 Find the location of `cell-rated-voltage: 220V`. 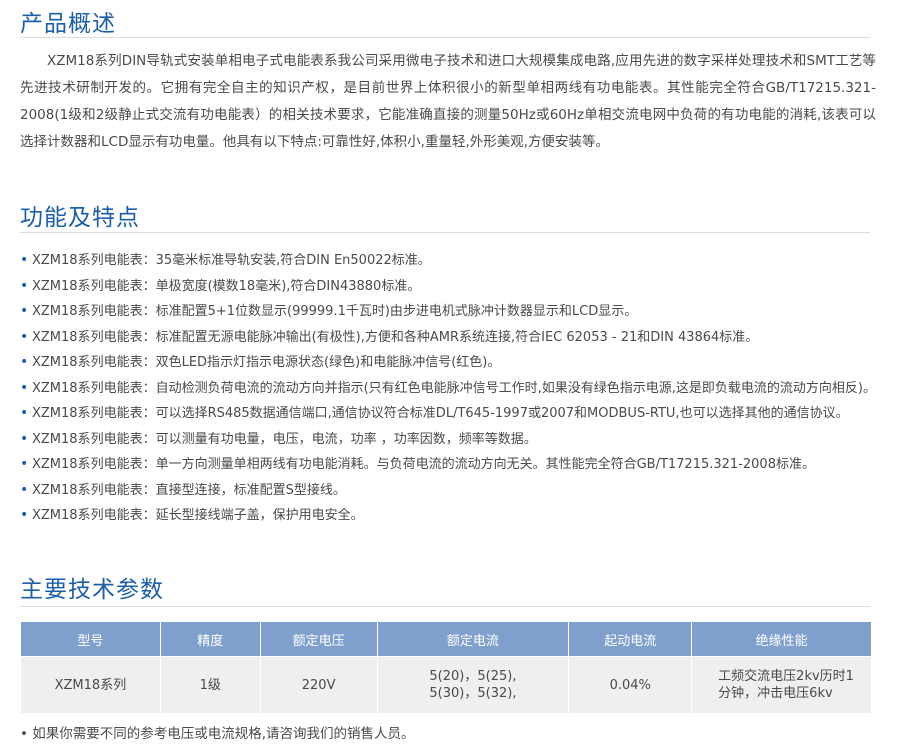

cell-rated-voltage: 220V is located at coordinates (318, 685).